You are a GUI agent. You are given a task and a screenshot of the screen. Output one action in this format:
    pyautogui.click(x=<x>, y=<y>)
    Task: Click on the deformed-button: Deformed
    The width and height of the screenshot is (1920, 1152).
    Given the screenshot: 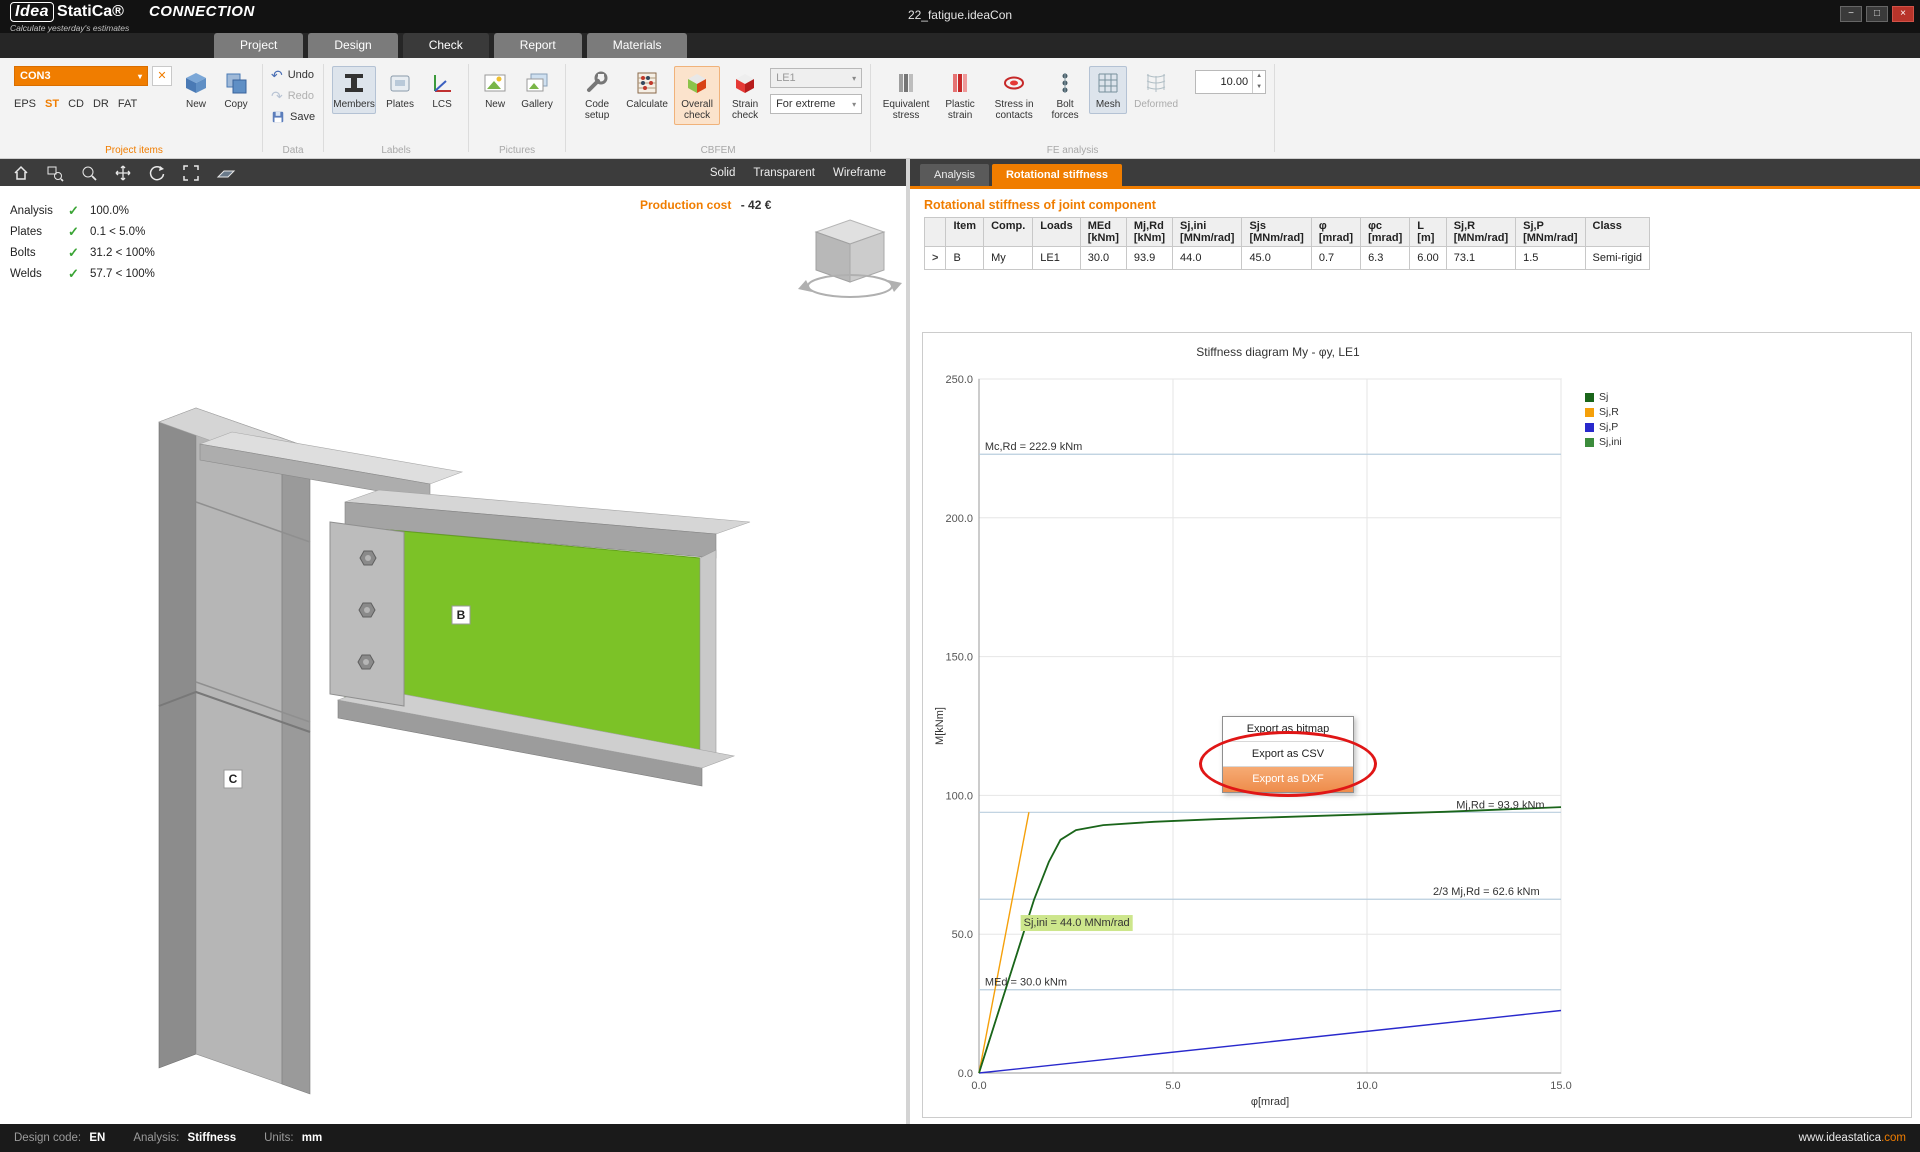 What is the action you would take?
    pyautogui.click(x=1156, y=90)
    